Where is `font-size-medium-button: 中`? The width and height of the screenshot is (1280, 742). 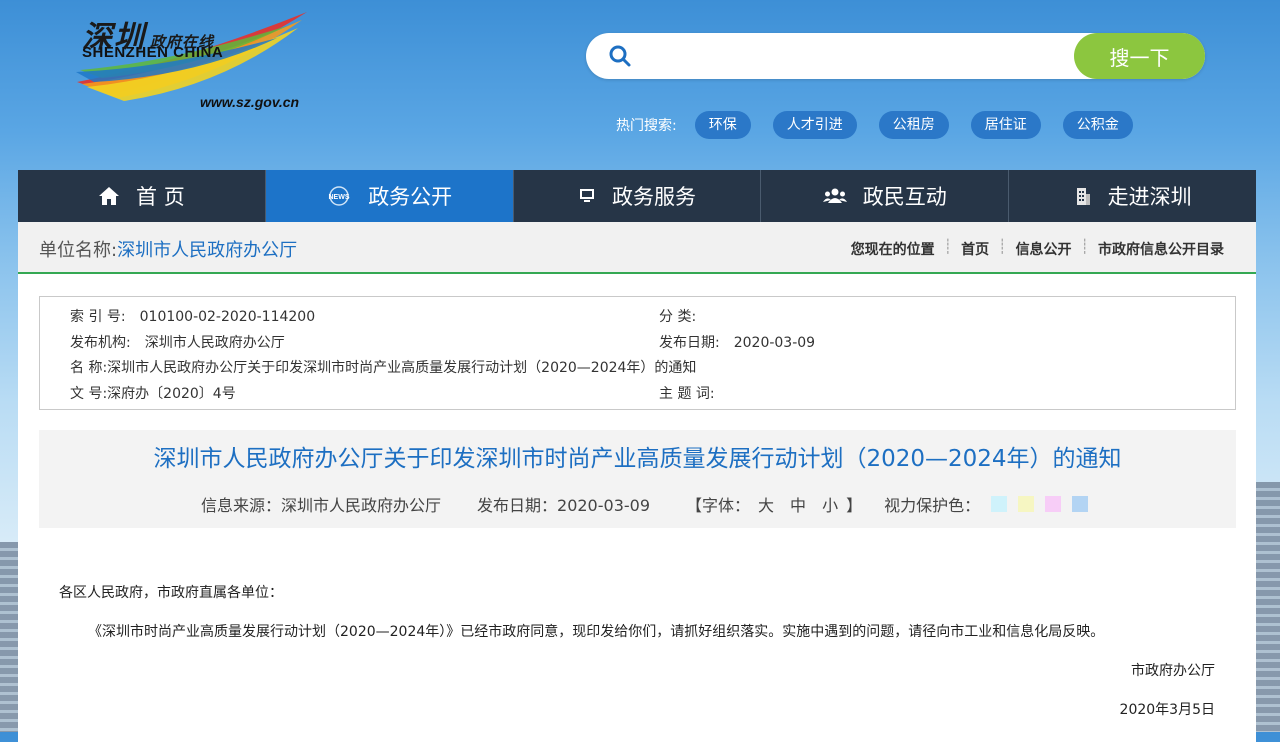 font-size-medium-button: 中 is located at coordinates (798, 504).